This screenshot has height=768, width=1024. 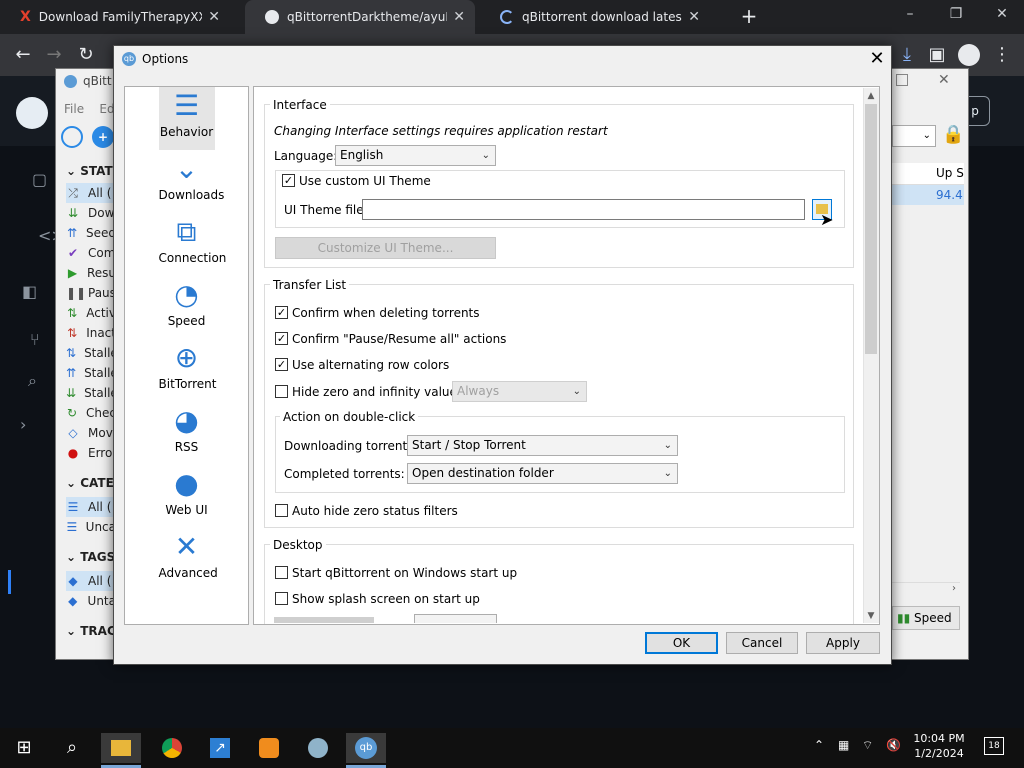 What do you see at coordinates (186, 496) in the screenshot?
I see `category-web-ui: ● Web UI` at bounding box center [186, 496].